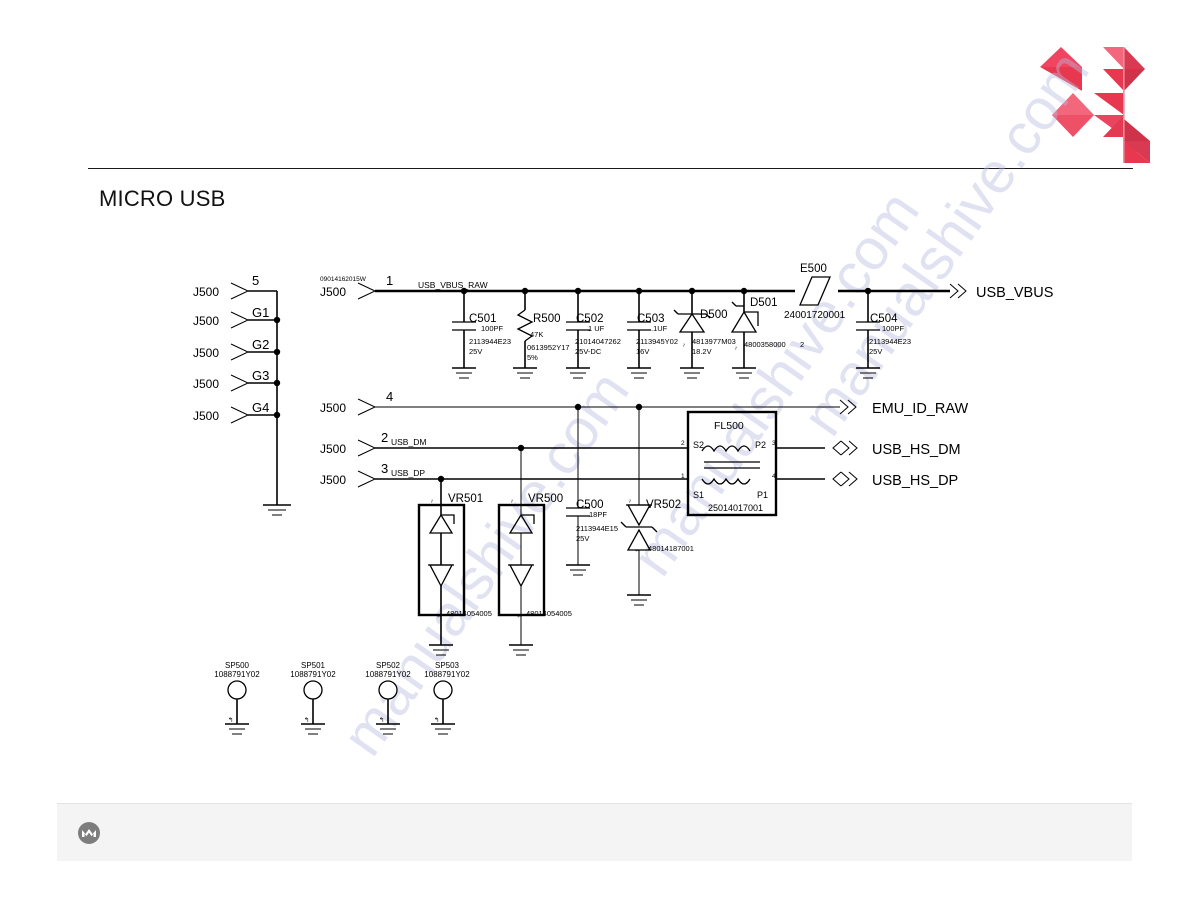 Image resolution: width=1188 pixels, height=918 pixels. Describe the element at coordinates (652, 333) in the screenshot. I see `component-c503: C503 .1UF 2113945Y02 16V` at that location.